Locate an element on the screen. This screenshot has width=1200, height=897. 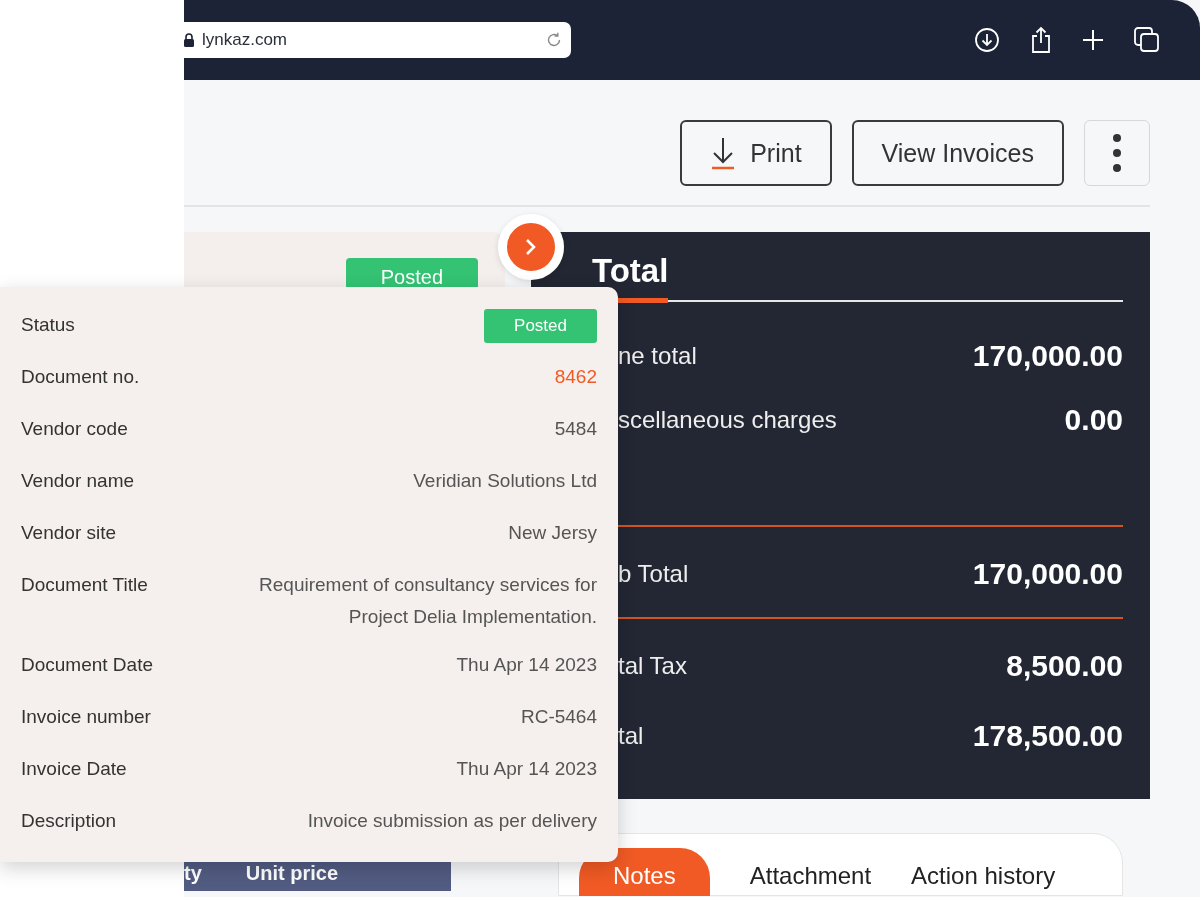
plus-icon is located at coordinates (1093, 40).